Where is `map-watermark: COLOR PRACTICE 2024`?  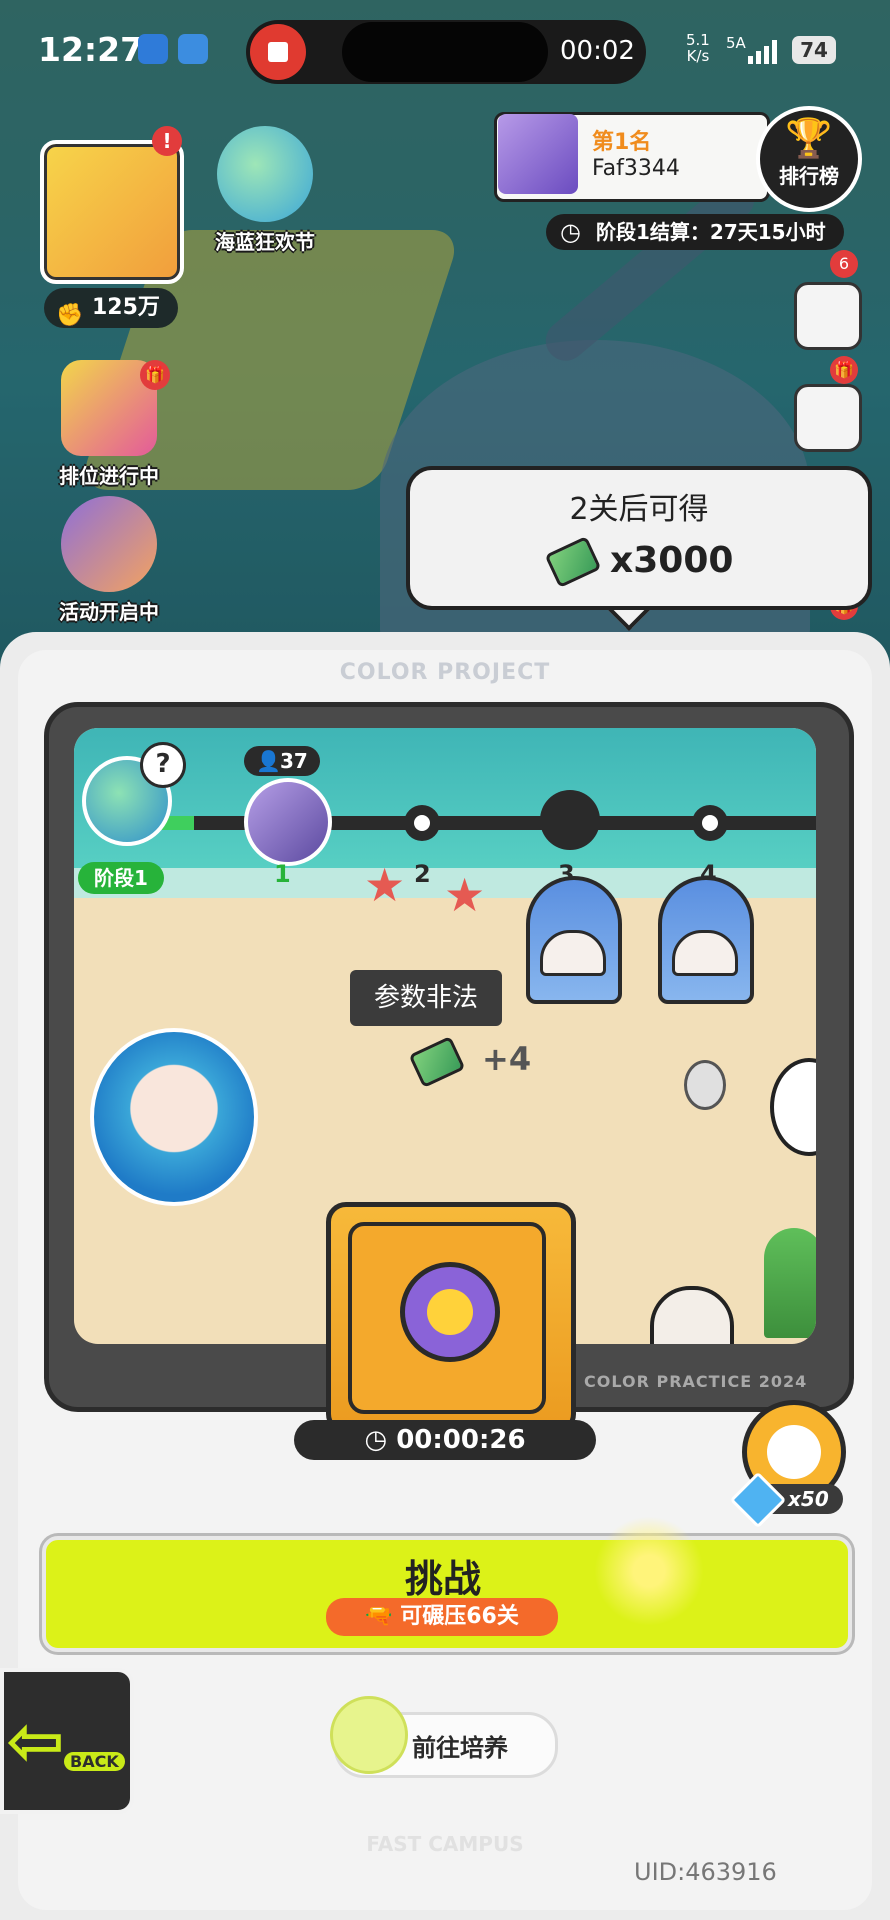 map-watermark: COLOR PRACTICE 2024 is located at coordinates (696, 1381).